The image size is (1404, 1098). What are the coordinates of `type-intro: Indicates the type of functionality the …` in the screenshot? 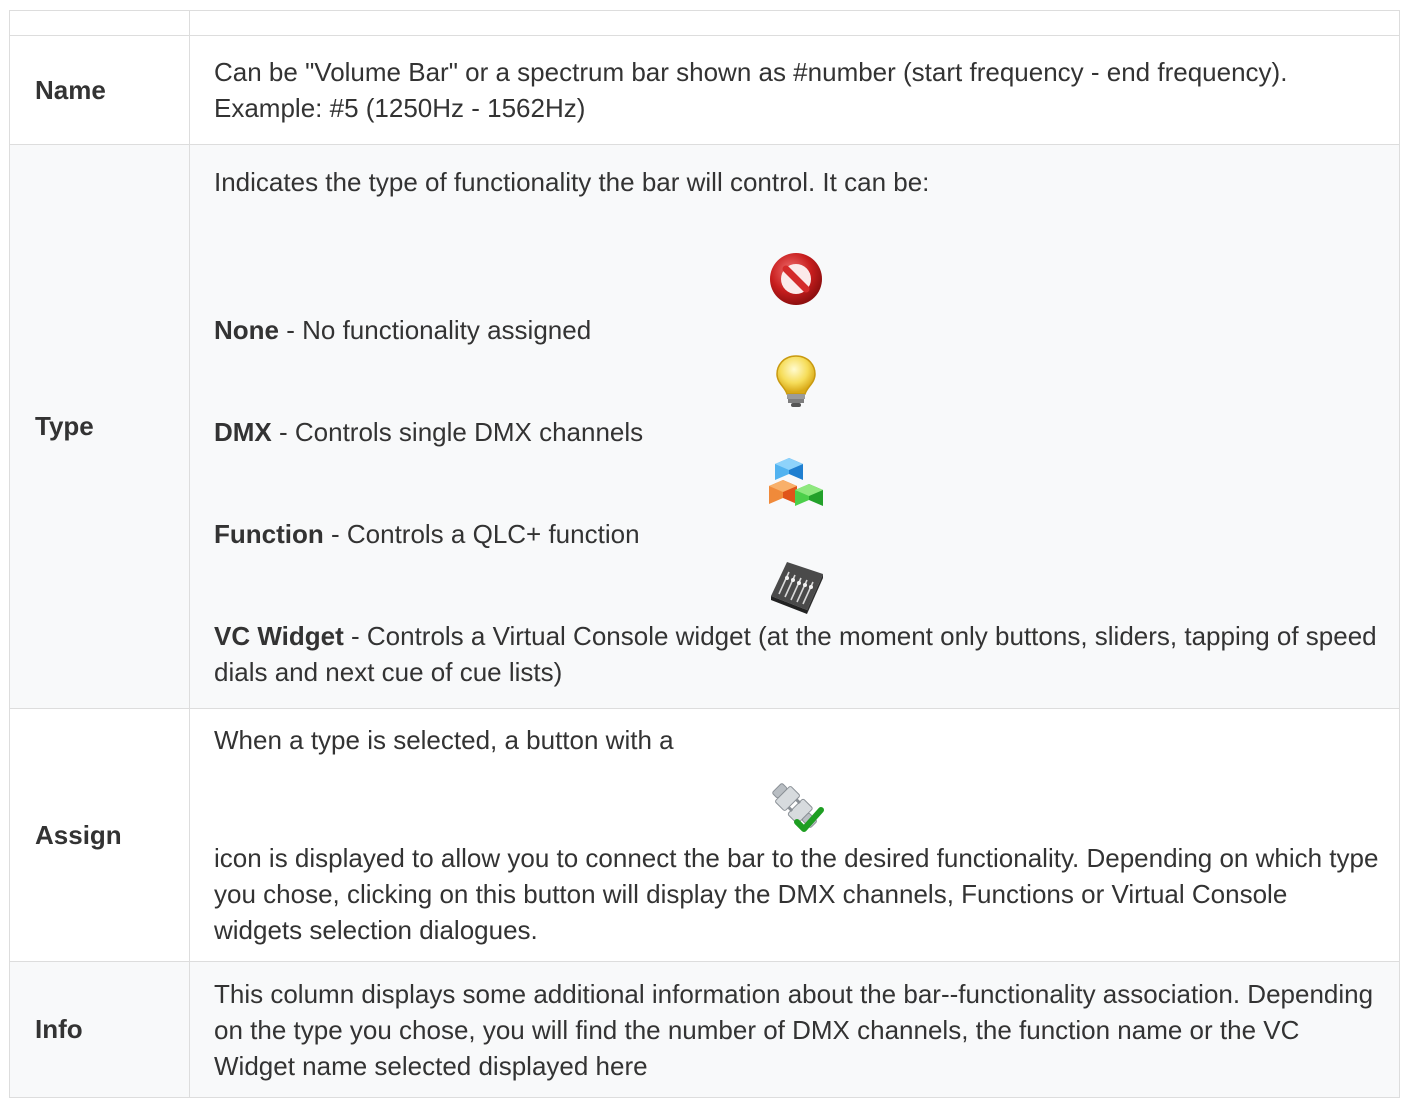 It's located at (572, 181).